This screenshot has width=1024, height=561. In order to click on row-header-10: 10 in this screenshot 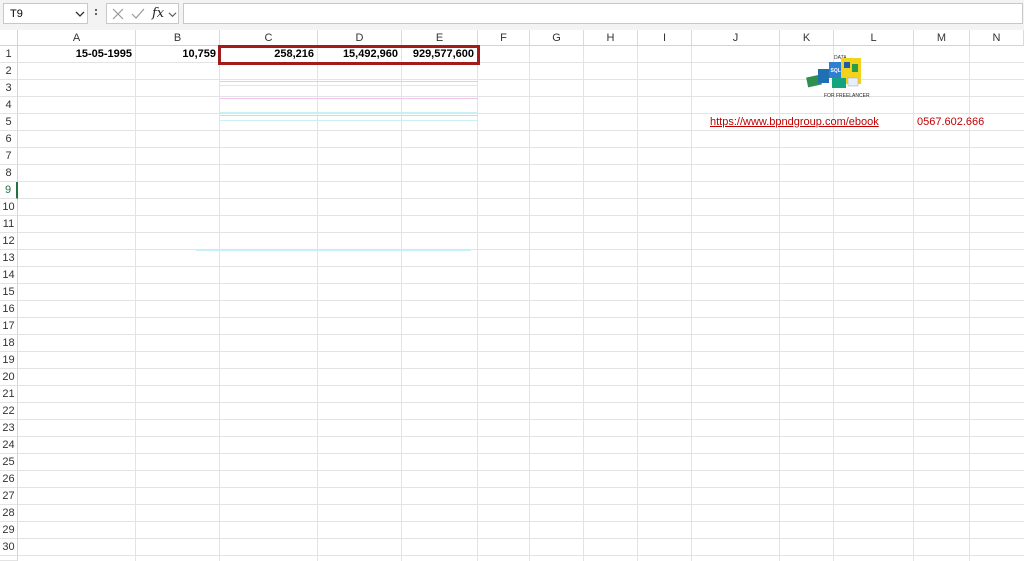, I will do `click(9, 207)`.